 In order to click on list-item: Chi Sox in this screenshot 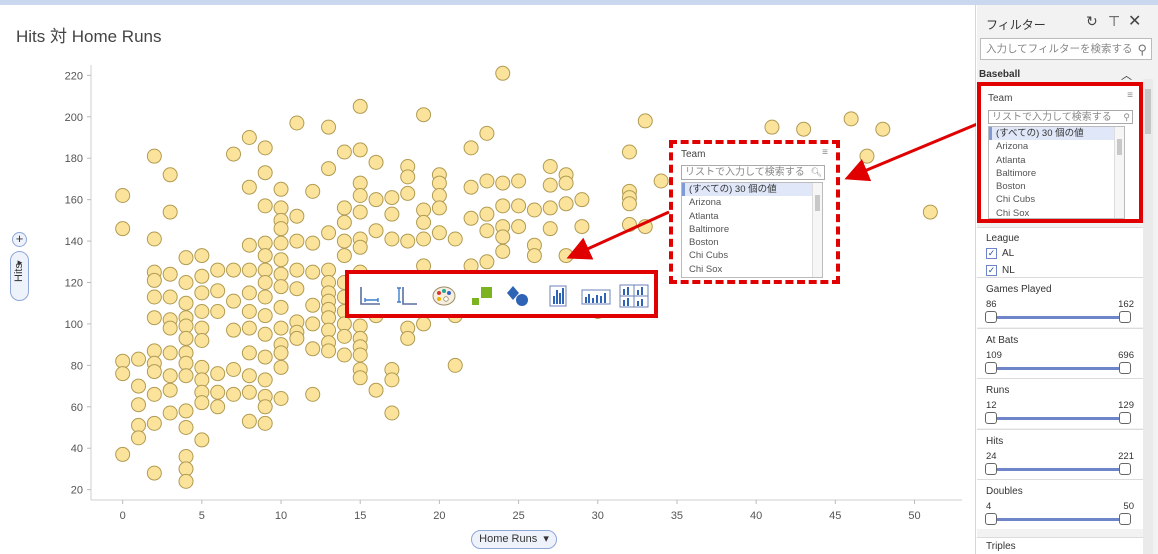, I will do `click(752, 269)`.